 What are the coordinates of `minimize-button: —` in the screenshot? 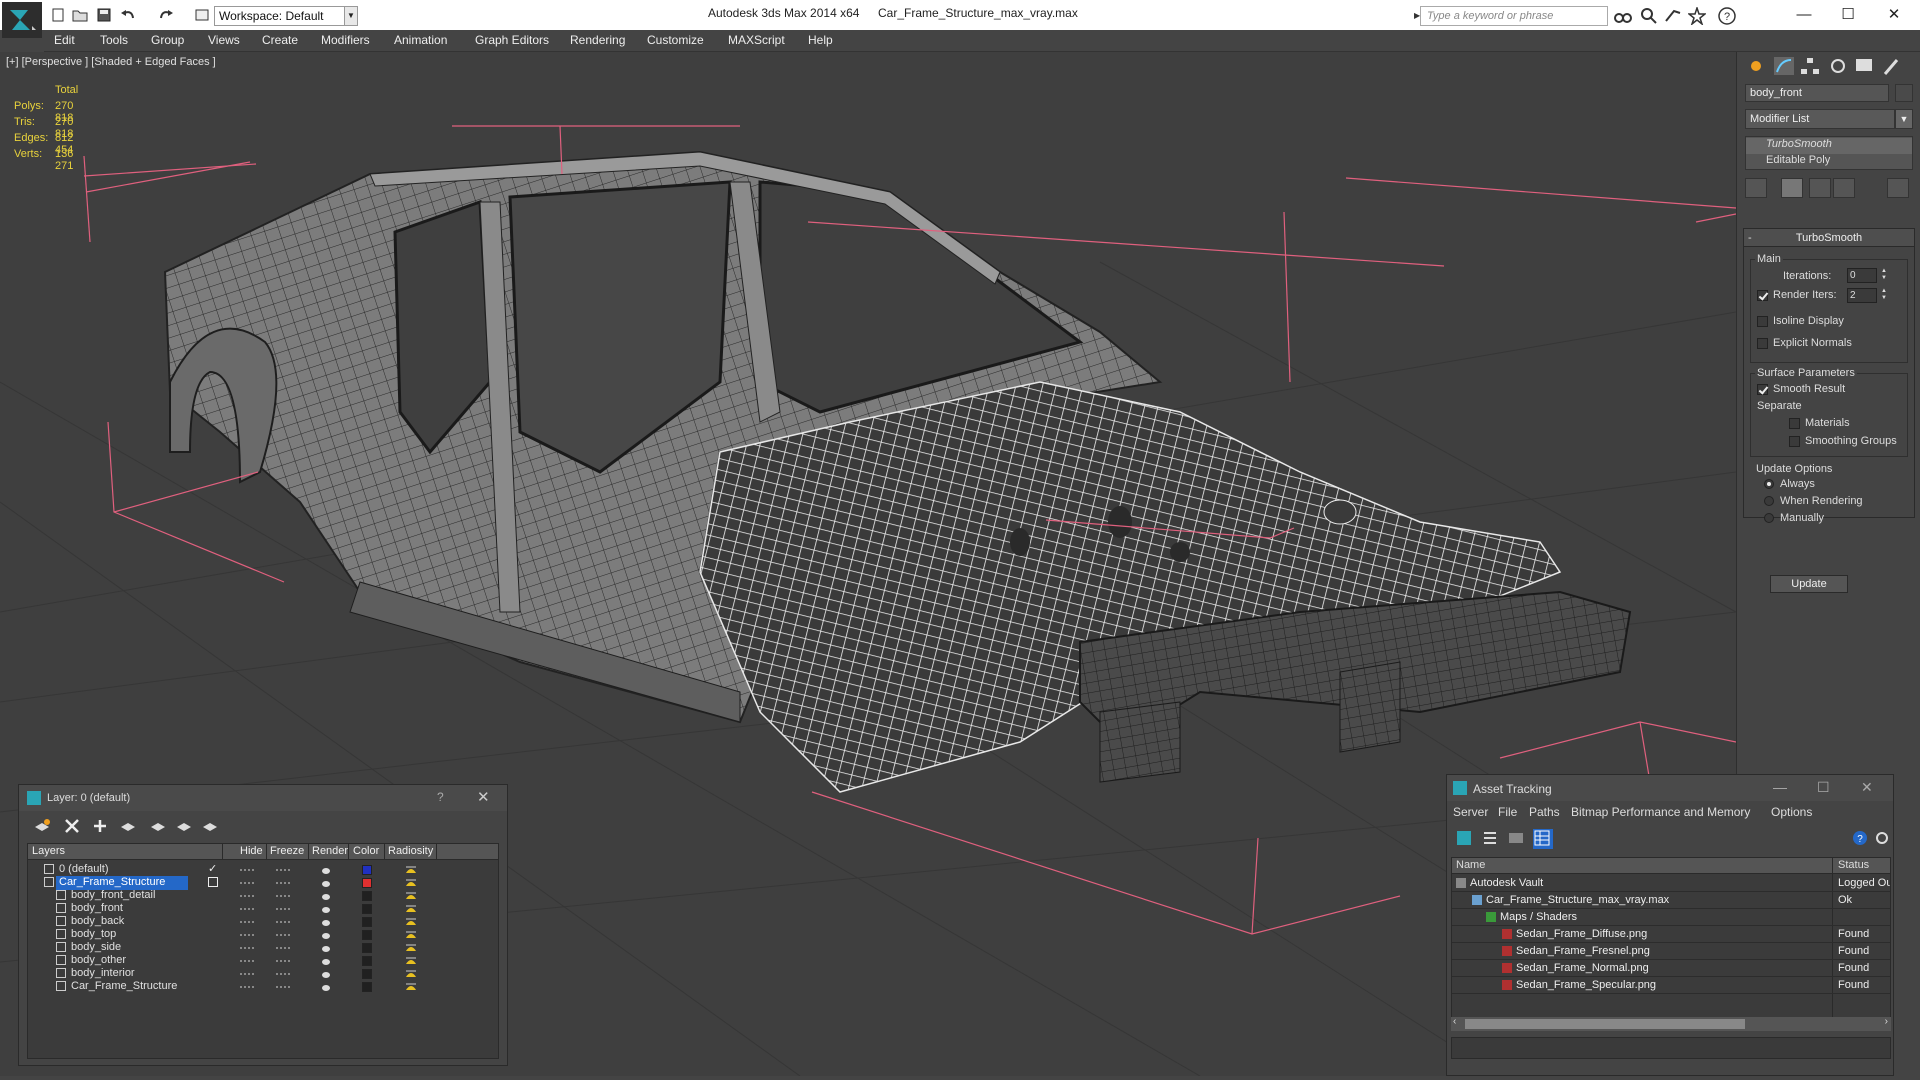 It's located at (1804, 15).